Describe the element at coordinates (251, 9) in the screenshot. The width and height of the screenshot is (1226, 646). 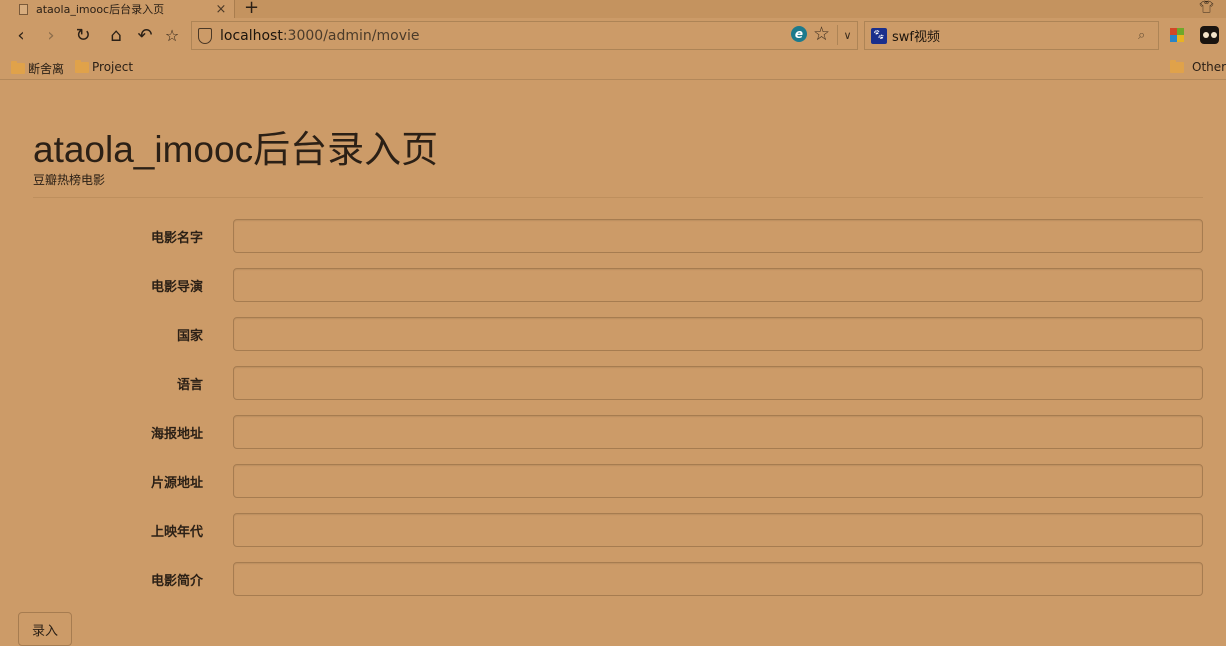
I see `new-tab-button: +` at that location.